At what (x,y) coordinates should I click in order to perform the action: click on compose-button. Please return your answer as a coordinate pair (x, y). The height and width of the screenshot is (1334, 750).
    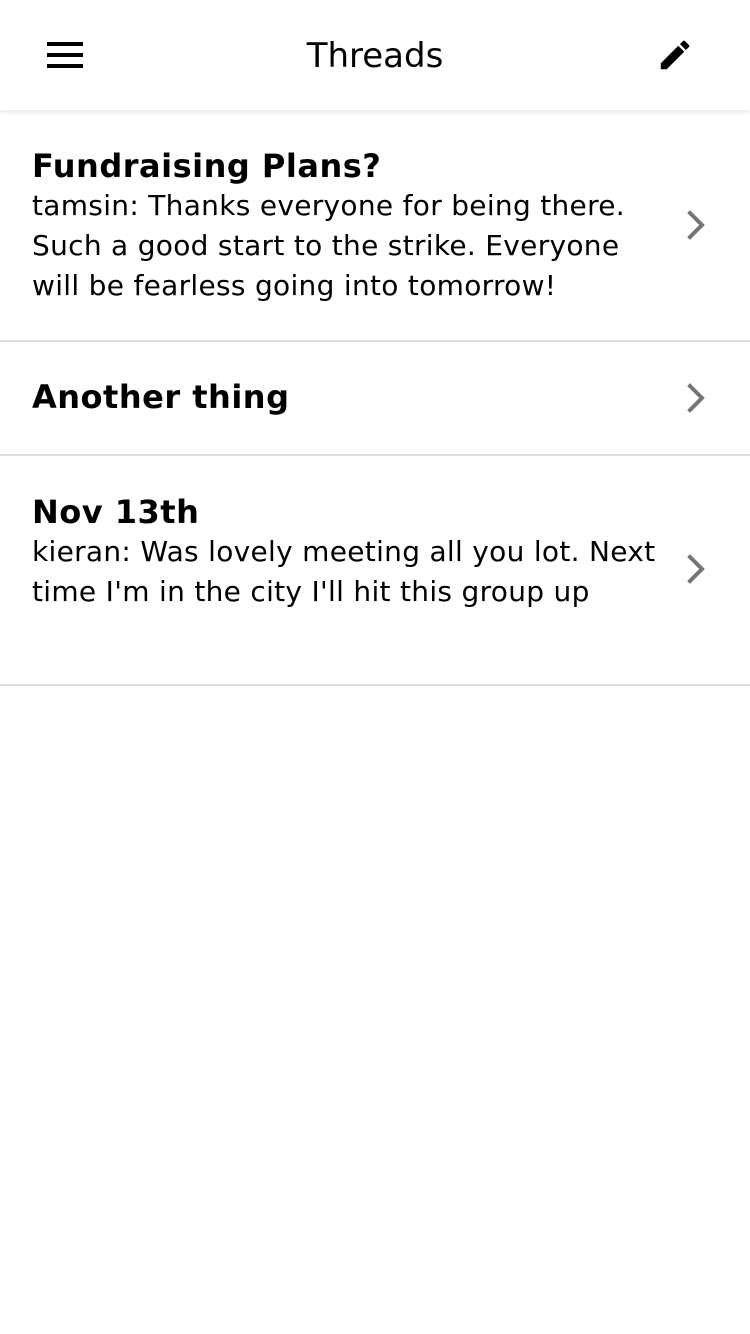
    Looking at the image, I should click on (675, 55).